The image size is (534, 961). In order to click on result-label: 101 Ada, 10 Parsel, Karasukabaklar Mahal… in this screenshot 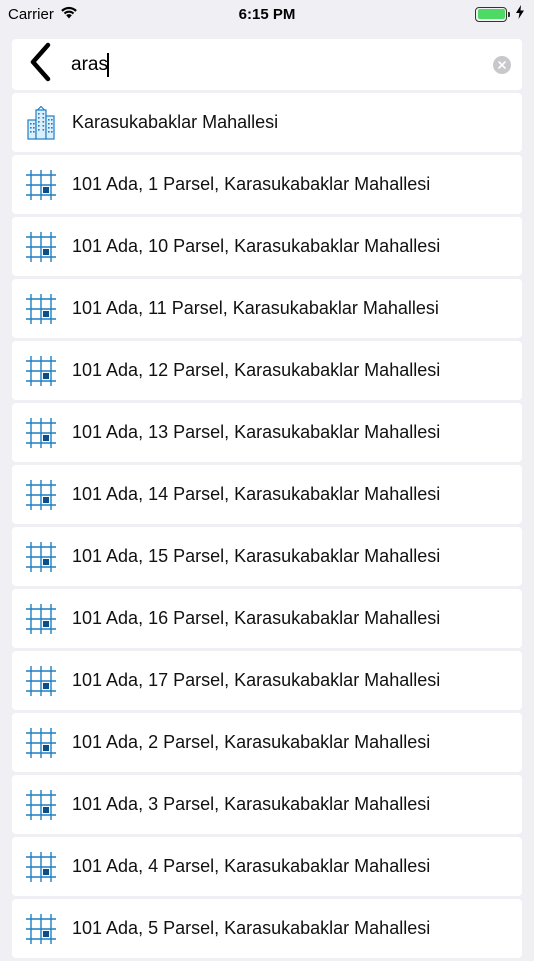, I will do `click(256, 246)`.